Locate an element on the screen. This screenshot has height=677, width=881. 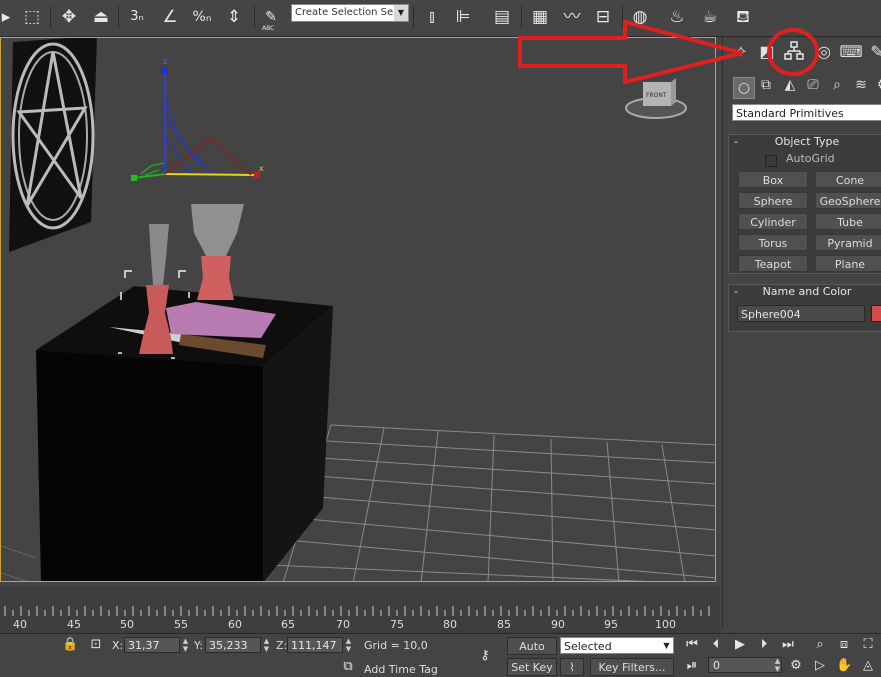
layer-manager-icon: ▤ is located at coordinates (502, 17).